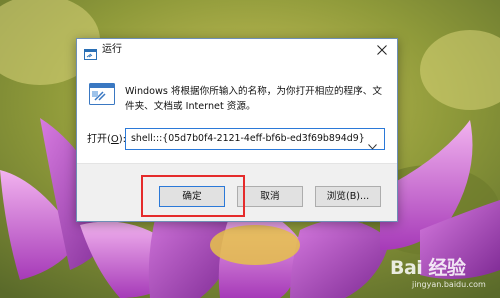  Describe the element at coordinates (90, 54) in the screenshot. I see `run-icon` at that location.